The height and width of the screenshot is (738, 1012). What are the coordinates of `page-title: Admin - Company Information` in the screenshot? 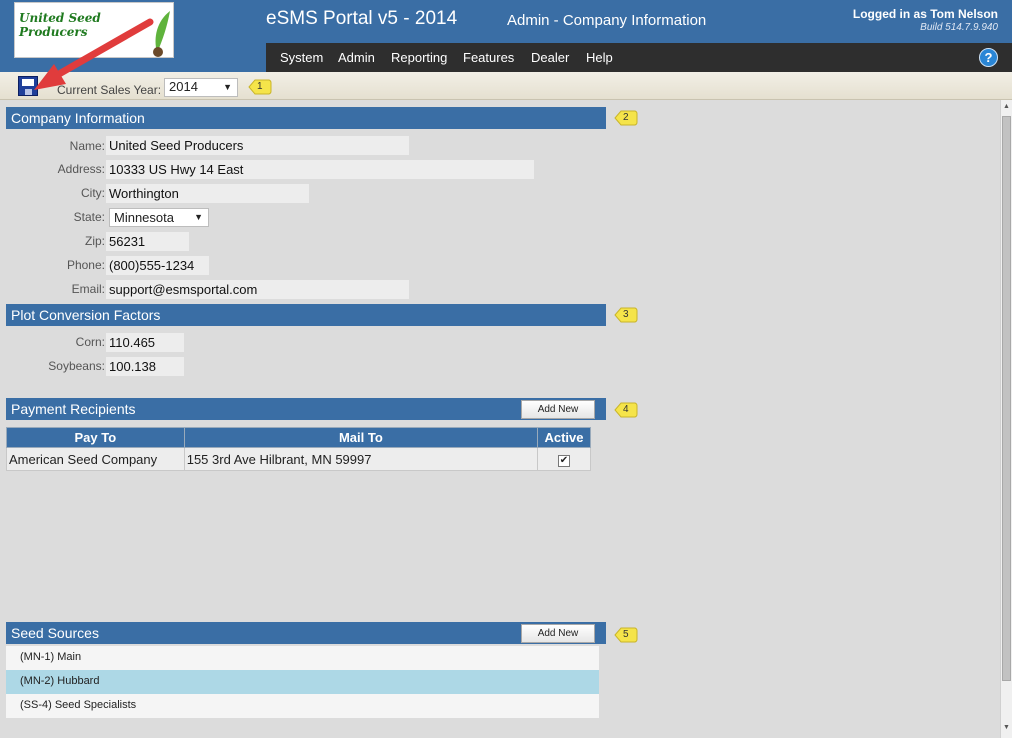 It's located at (607, 20).